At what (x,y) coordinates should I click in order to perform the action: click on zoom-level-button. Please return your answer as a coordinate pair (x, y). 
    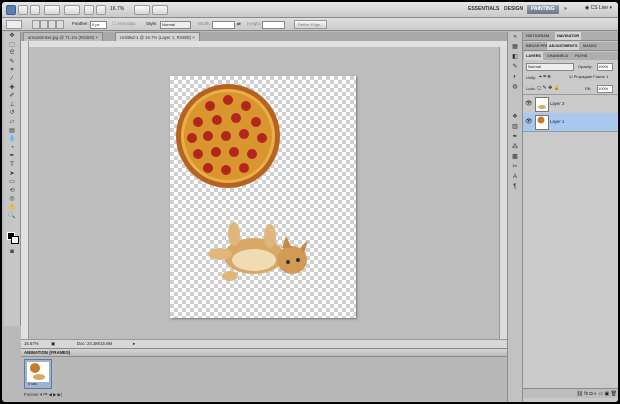
    Looking at the image, I should click on (72, 10).